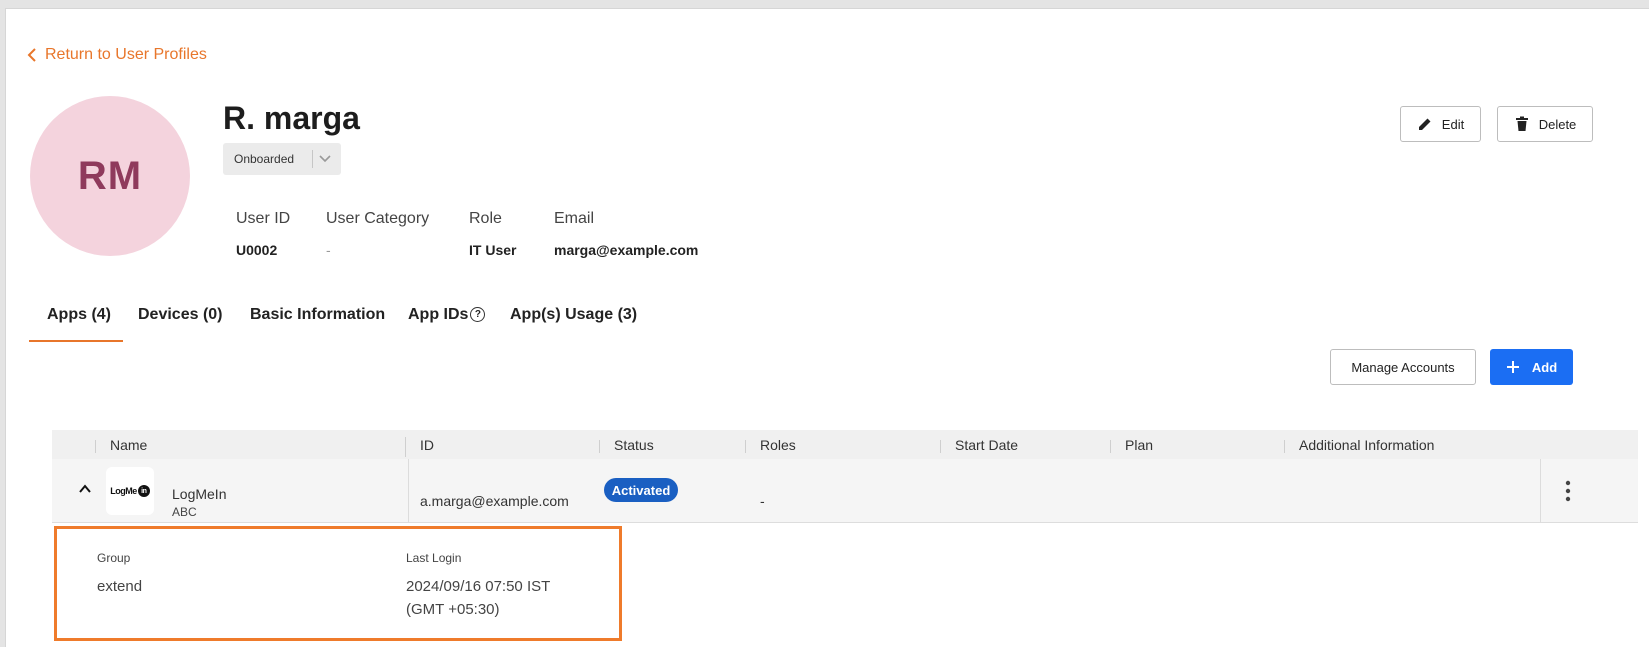  I want to click on roles-value: -, so click(762, 501).